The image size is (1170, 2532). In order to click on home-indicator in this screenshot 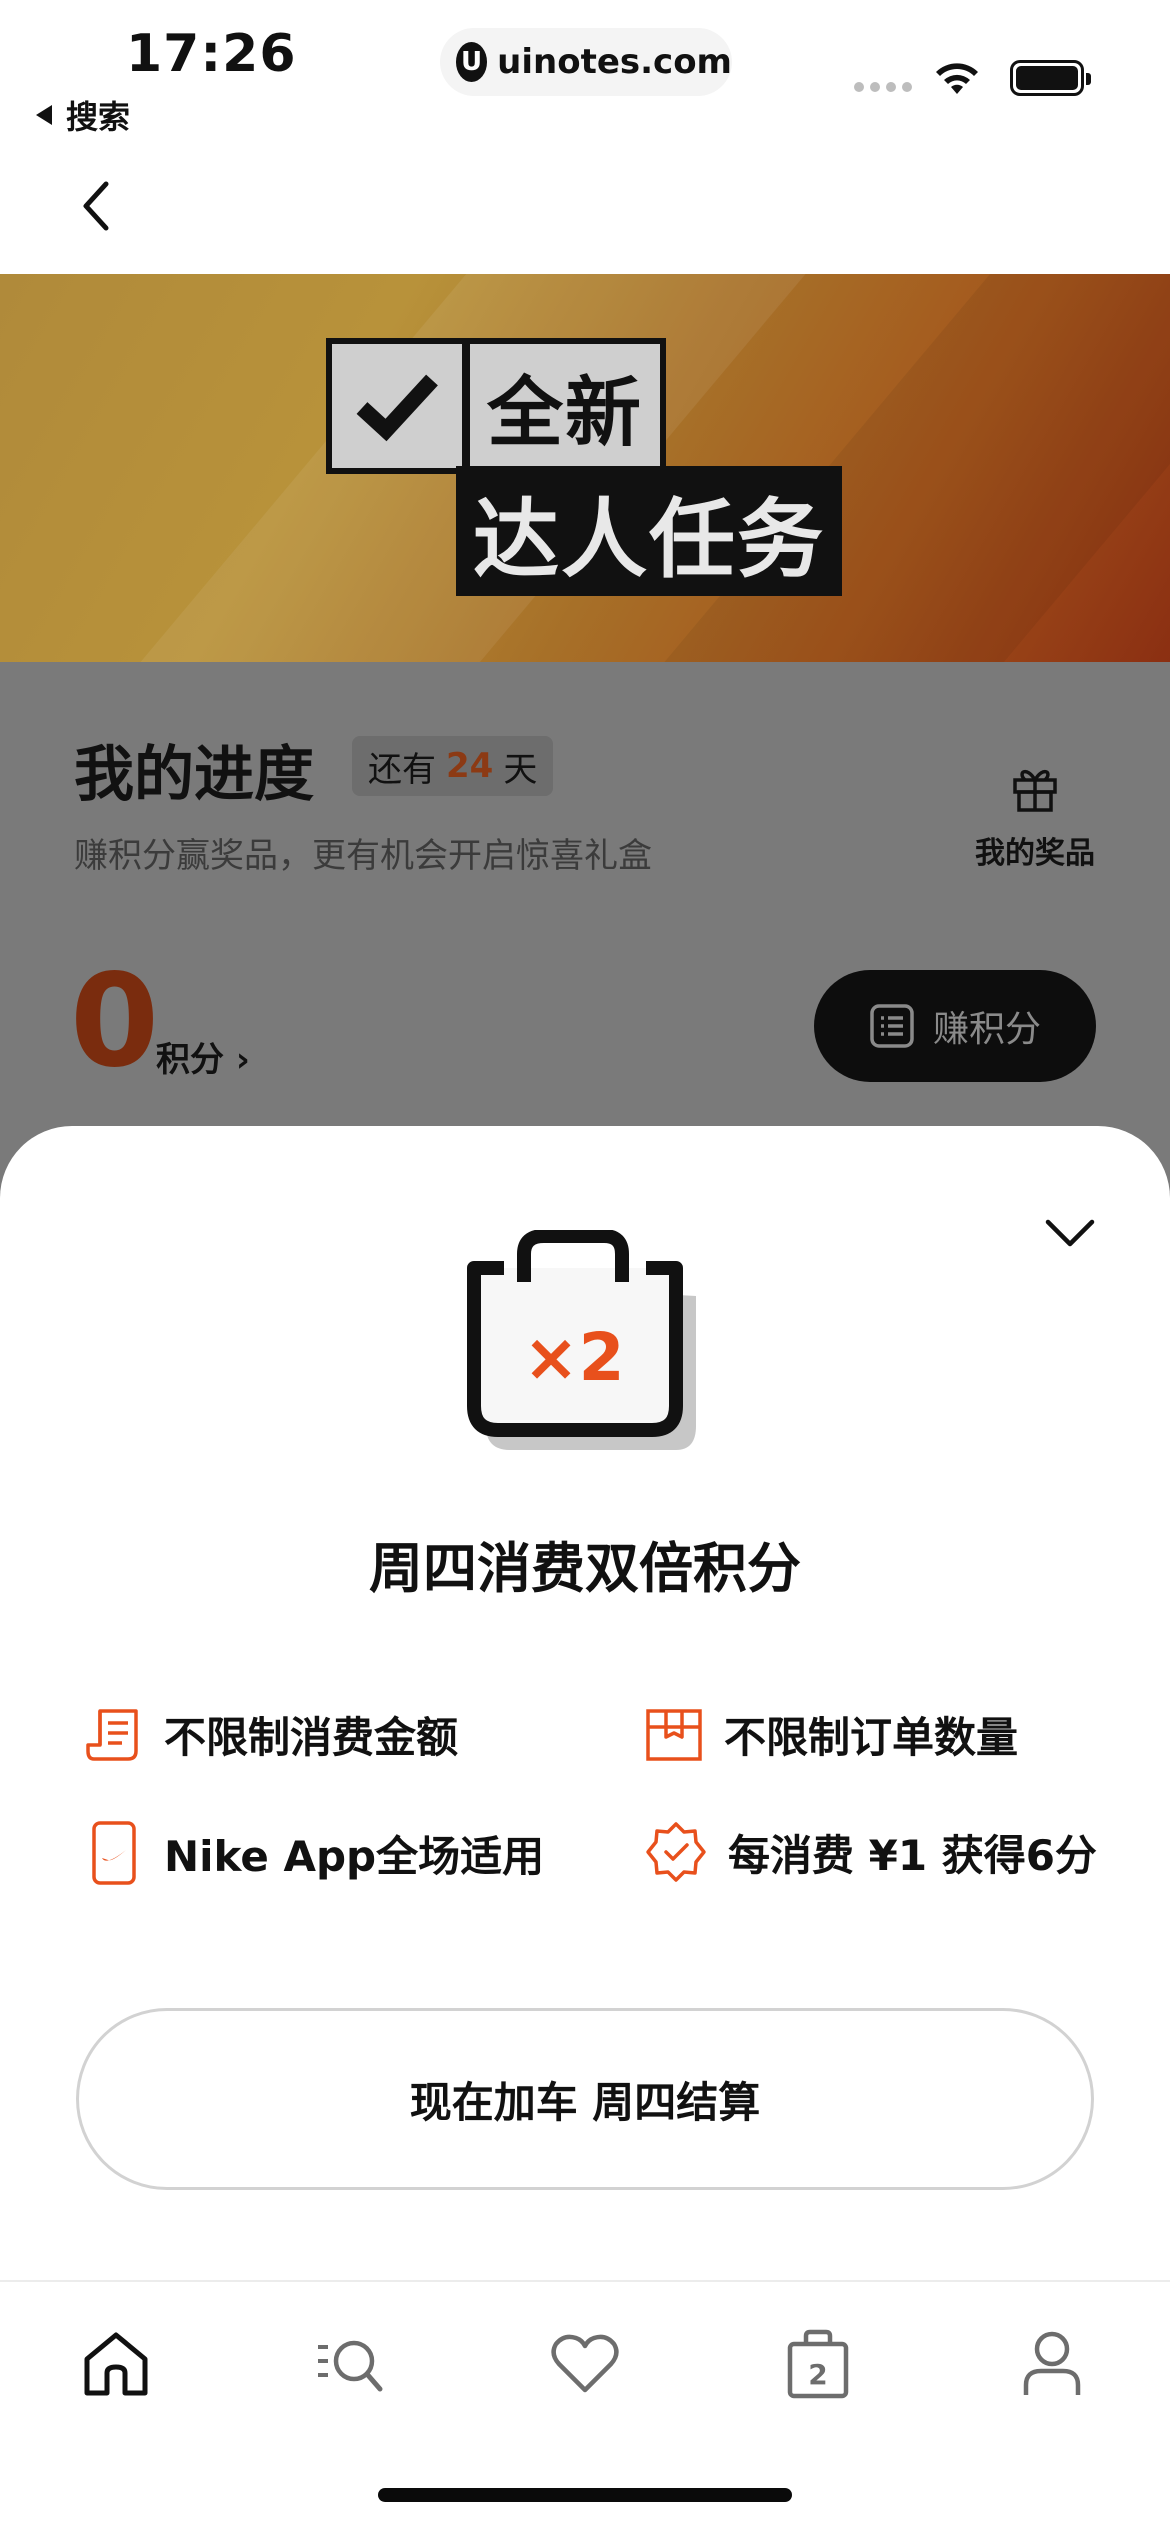, I will do `click(585, 2495)`.